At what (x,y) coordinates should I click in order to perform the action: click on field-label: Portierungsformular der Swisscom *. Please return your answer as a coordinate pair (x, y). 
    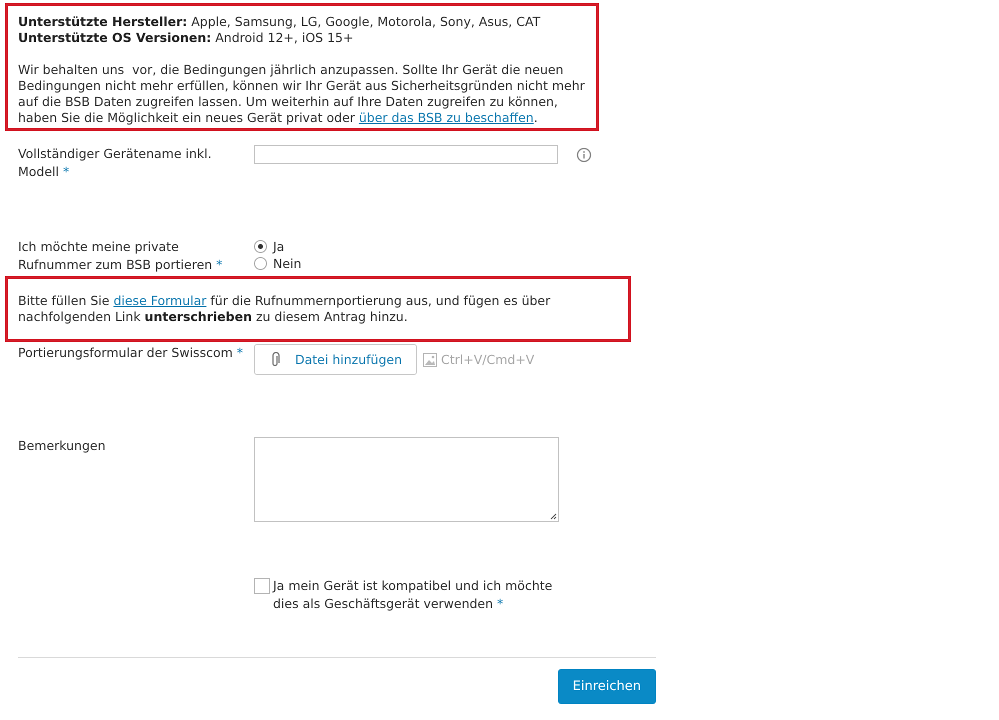
    Looking at the image, I should click on (131, 353).